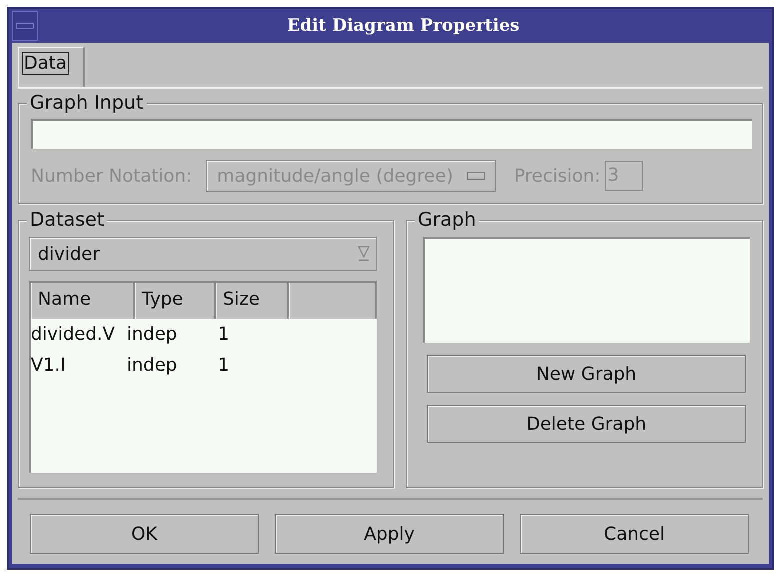  Describe the element at coordinates (391, 134) in the screenshot. I see `input-field` at that location.